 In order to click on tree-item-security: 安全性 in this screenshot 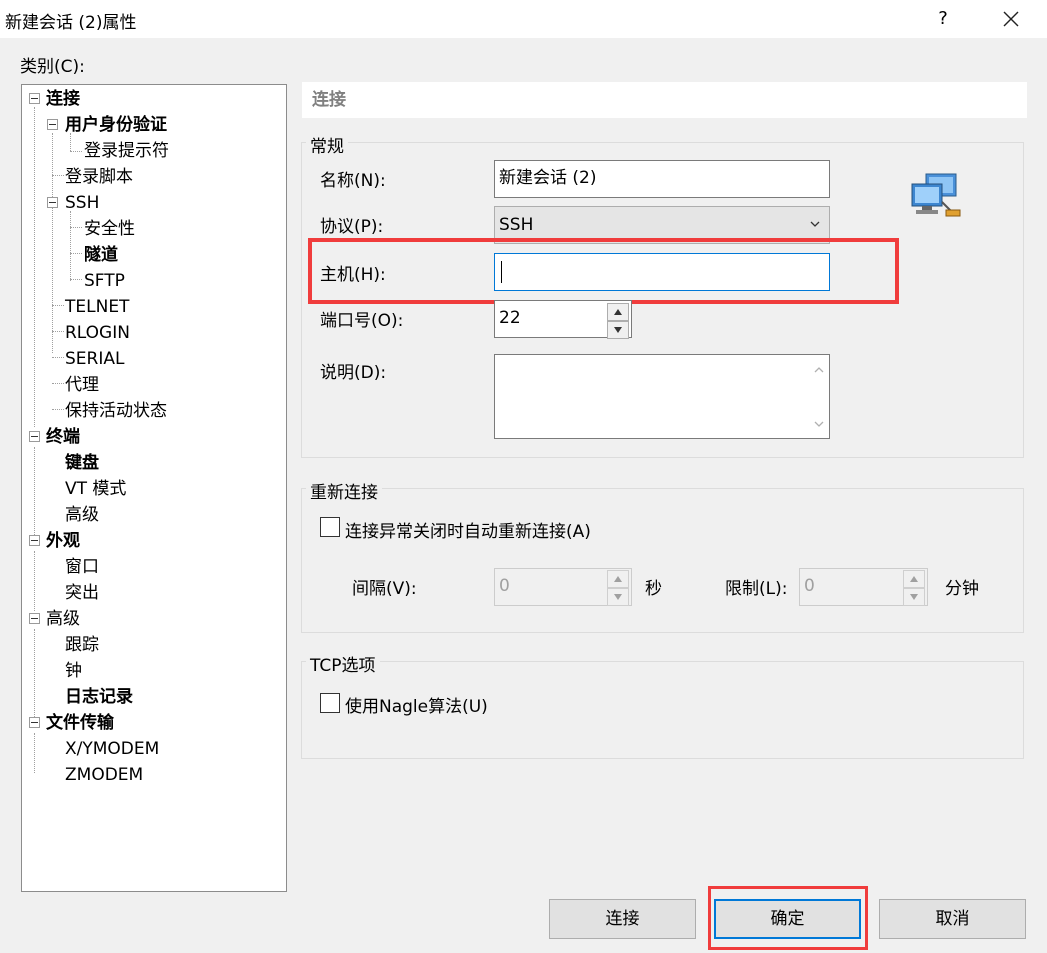, I will do `click(109, 229)`.